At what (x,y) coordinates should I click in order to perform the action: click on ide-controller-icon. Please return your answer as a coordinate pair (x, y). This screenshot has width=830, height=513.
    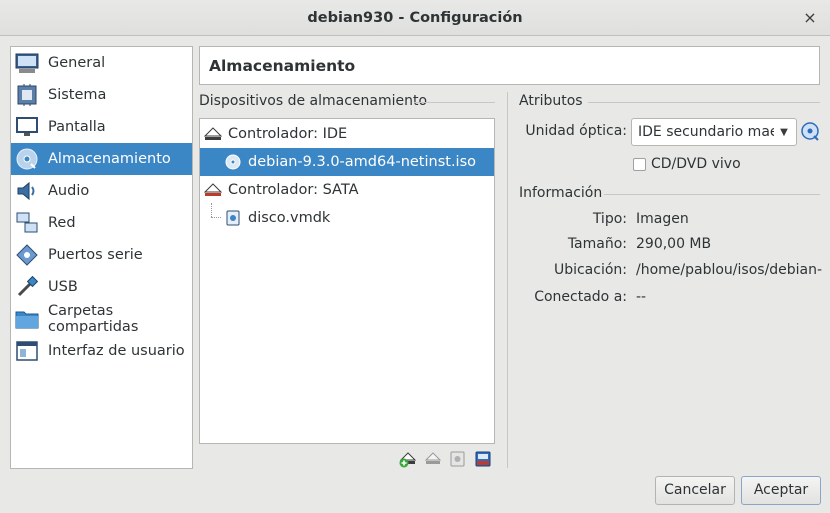
    Looking at the image, I should click on (213, 134).